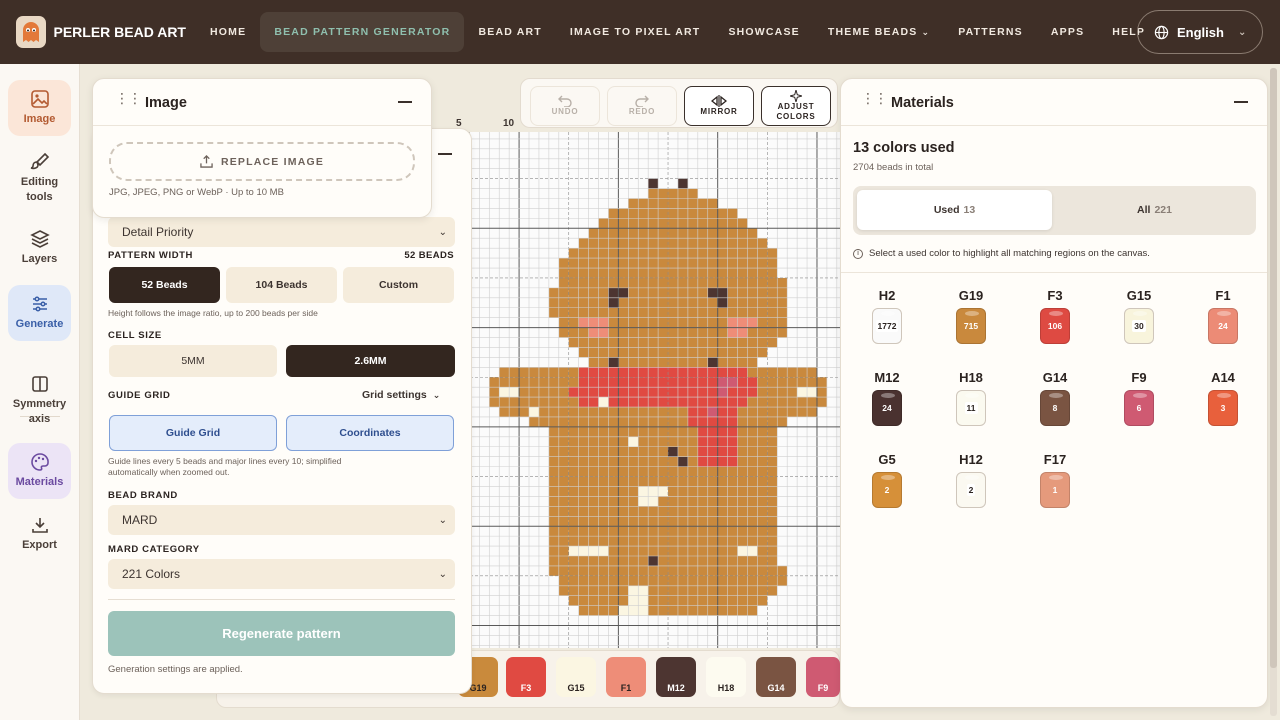 The height and width of the screenshot is (720, 1280). Describe the element at coordinates (763, 32) in the screenshot. I see `nav-showcase: SHOWCASE` at that location.